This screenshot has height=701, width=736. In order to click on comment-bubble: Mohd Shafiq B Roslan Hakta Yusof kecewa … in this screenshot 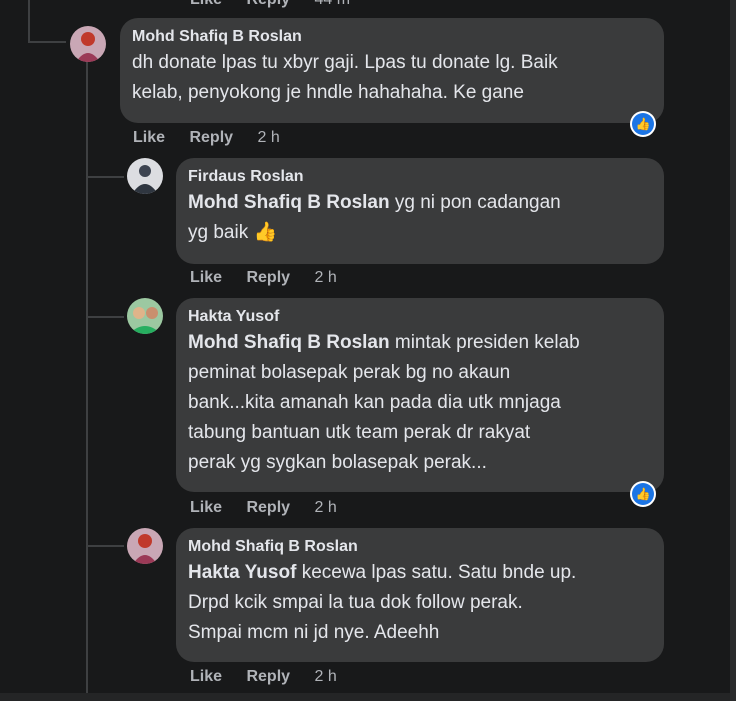, I will do `click(420, 595)`.